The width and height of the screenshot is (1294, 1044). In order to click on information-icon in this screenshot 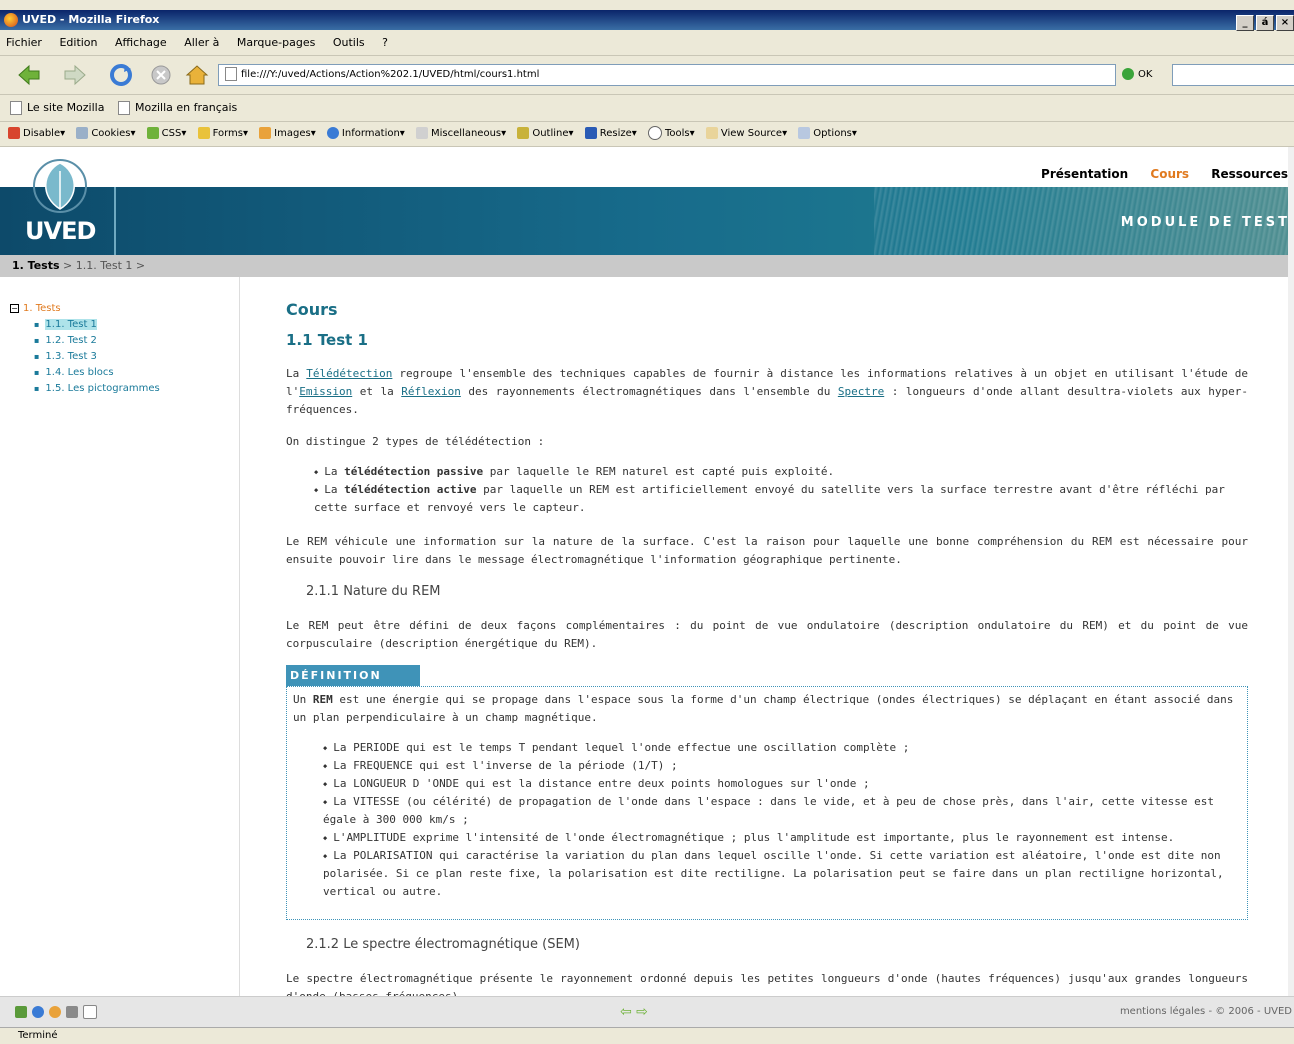, I will do `click(332, 133)`.